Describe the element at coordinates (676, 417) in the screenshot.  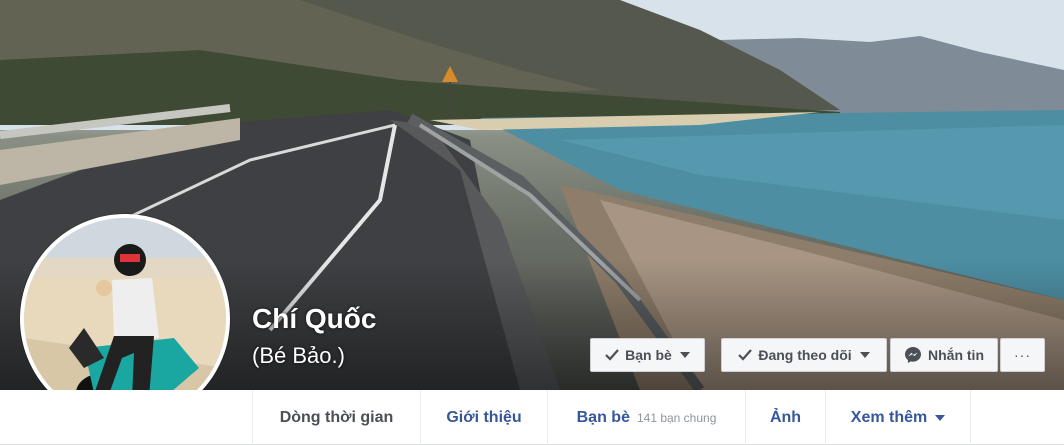
I see `mutual-friends-count: 141 bạn chung` at that location.